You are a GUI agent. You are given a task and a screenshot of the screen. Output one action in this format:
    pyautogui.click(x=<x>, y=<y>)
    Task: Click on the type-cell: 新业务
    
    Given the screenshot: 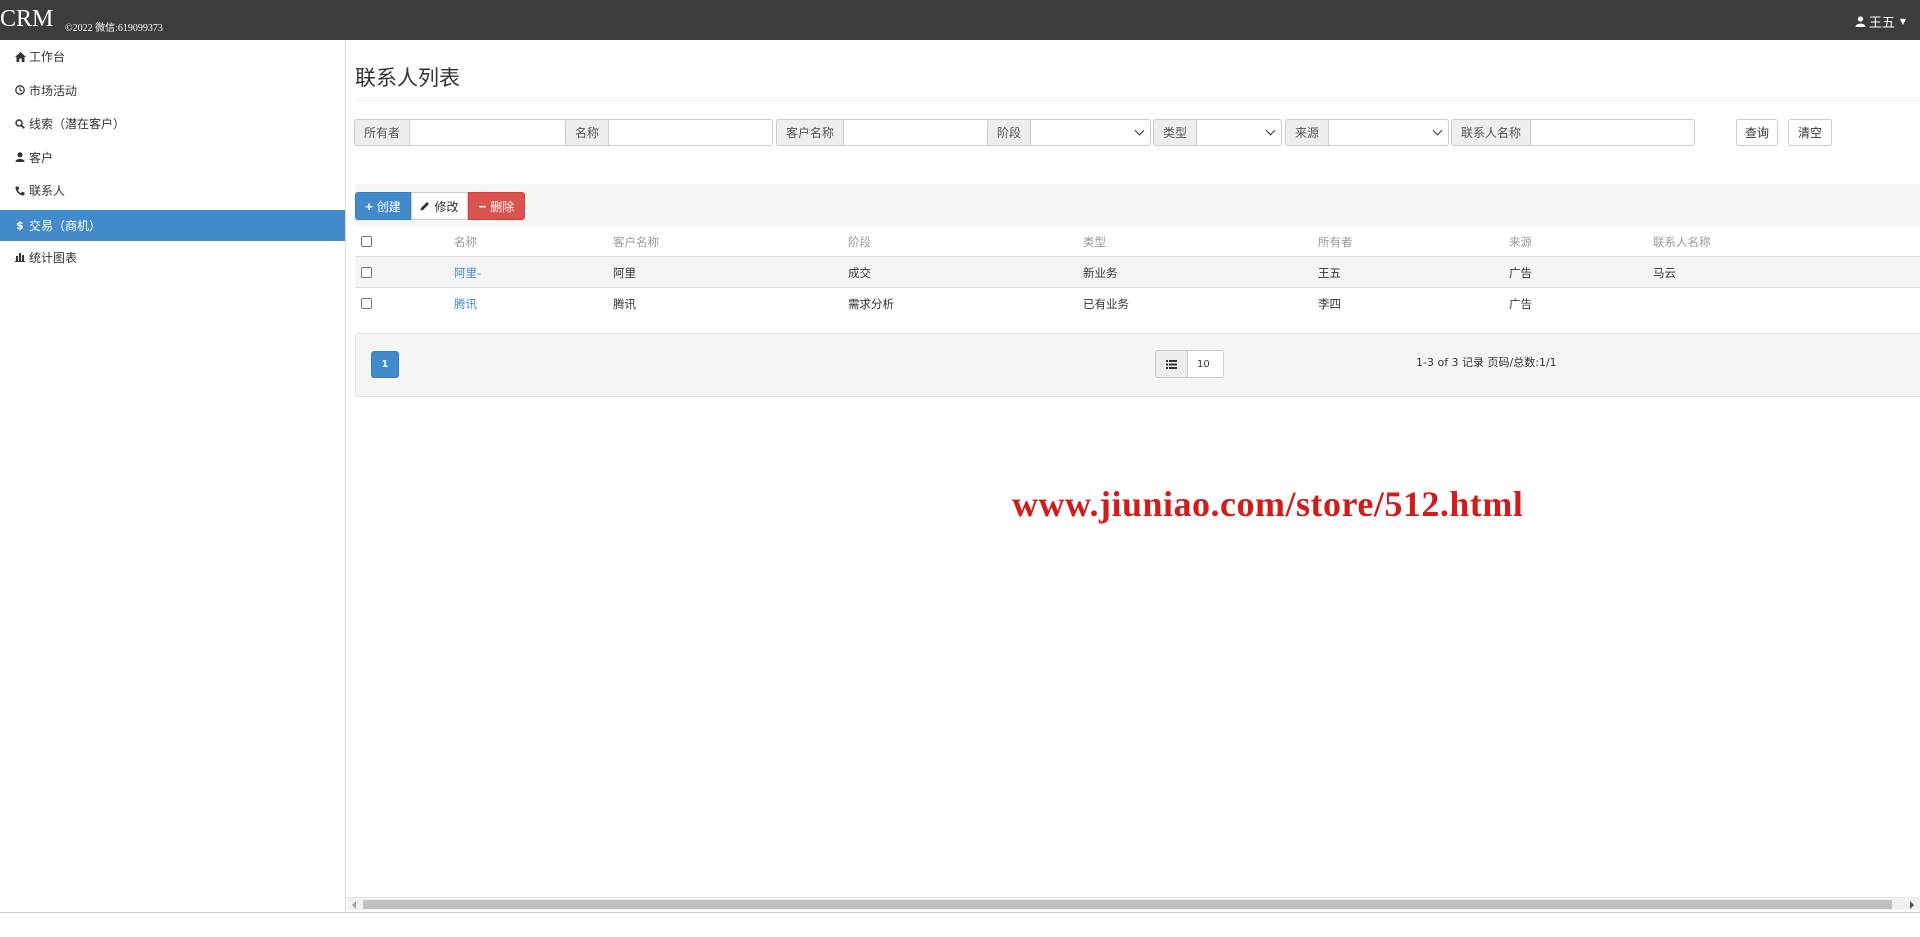 What is the action you would take?
    pyautogui.click(x=1100, y=273)
    